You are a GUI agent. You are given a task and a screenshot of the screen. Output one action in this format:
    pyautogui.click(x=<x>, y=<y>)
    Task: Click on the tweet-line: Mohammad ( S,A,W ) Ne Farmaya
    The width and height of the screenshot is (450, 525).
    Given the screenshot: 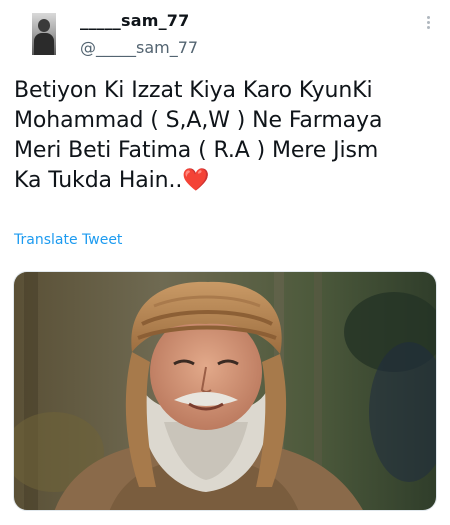 What is the action you would take?
    pyautogui.click(x=198, y=120)
    